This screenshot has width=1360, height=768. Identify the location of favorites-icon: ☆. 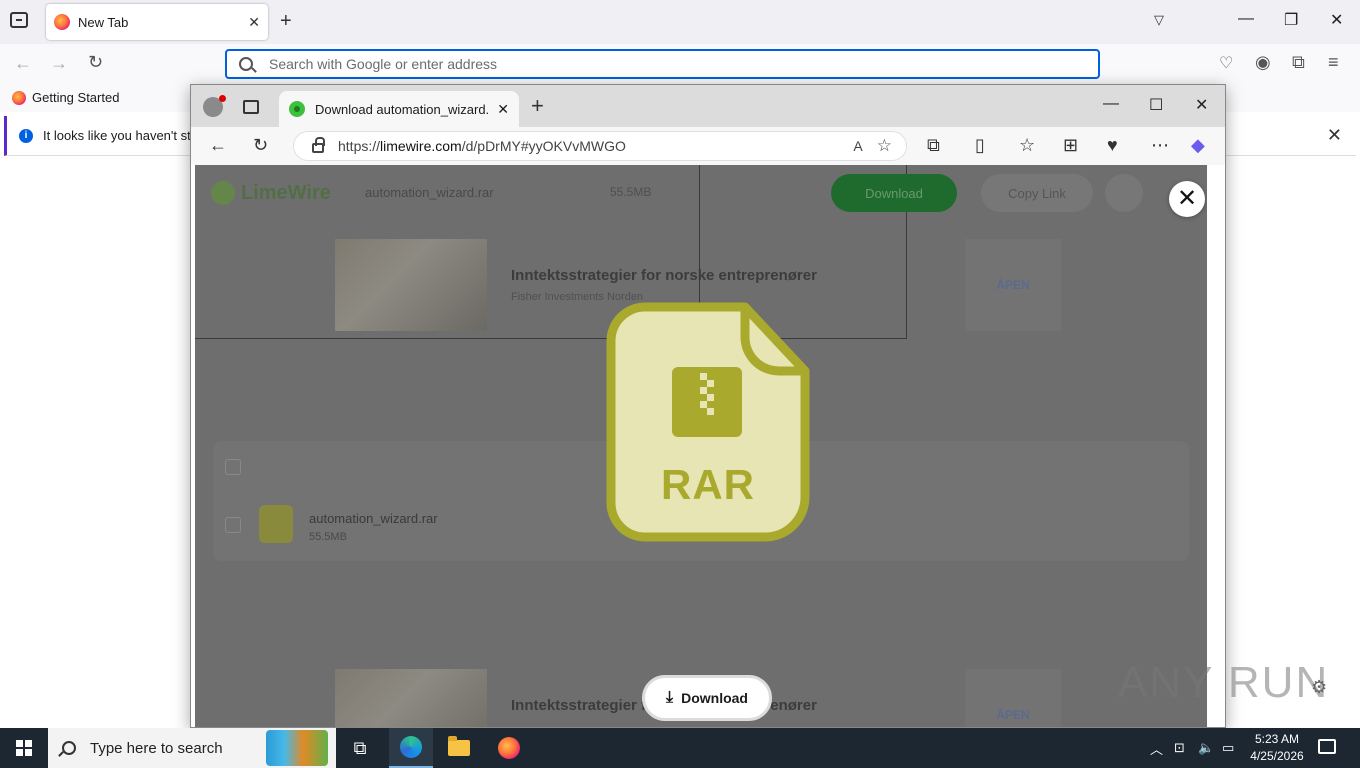
(1027, 145).